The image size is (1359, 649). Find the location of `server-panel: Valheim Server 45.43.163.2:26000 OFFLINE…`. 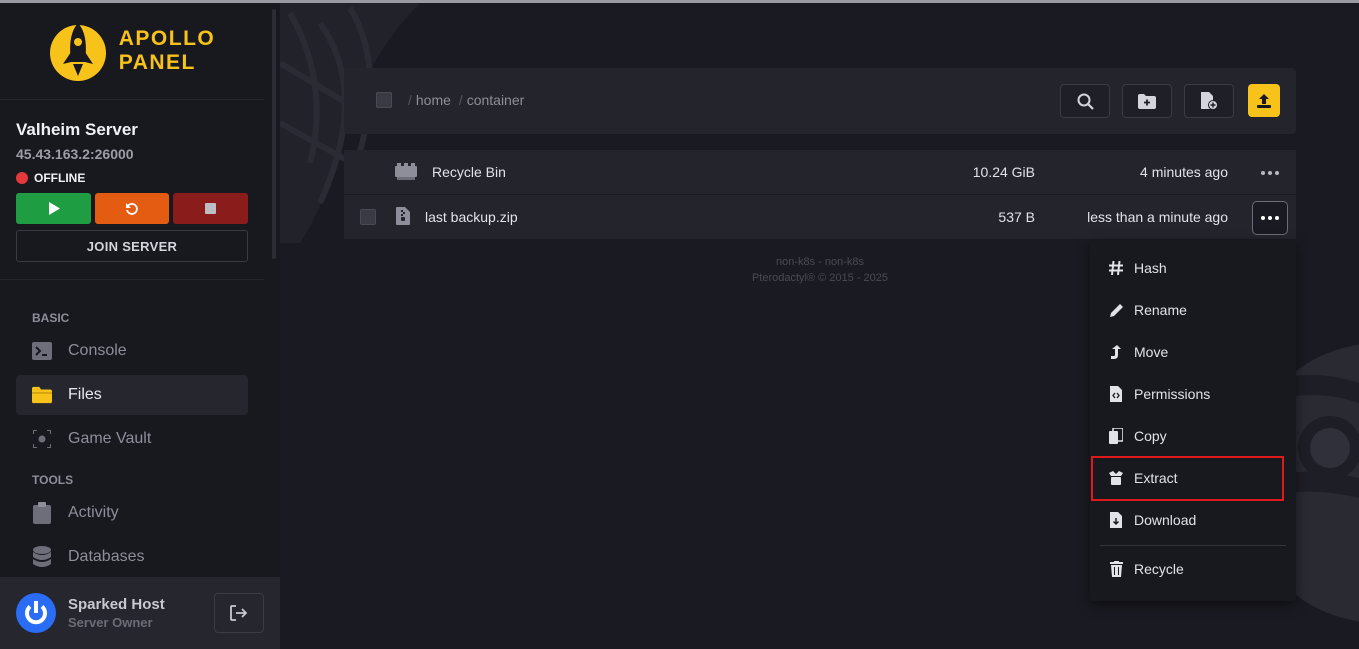

server-panel: Valheim Server 45.43.163.2:26000 OFFLINE… is located at coordinates (132, 181).